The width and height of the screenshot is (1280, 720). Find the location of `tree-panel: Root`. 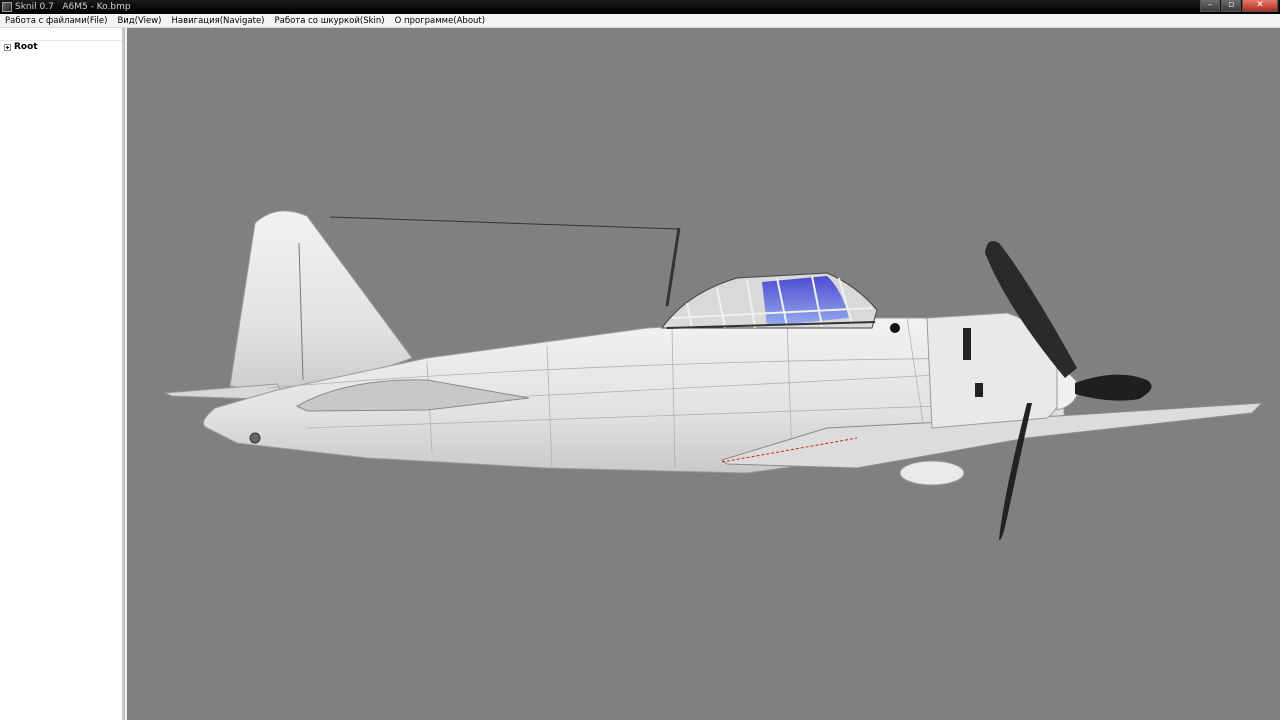

tree-panel: Root is located at coordinates (62, 374).